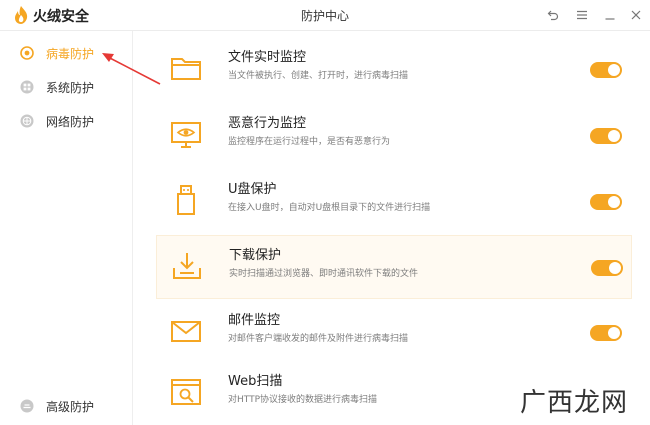 This screenshot has height=425, width=650. Describe the element at coordinates (252, 189) in the screenshot. I see `feature-title: U盘保护` at that location.